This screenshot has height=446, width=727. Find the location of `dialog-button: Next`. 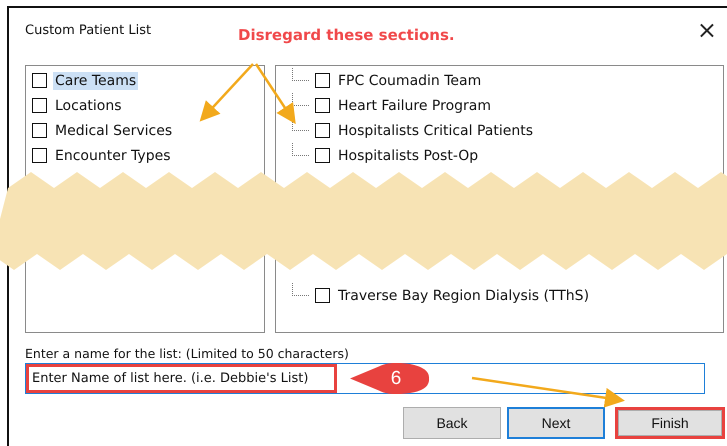

dialog-button: Next is located at coordinates (556, 423).